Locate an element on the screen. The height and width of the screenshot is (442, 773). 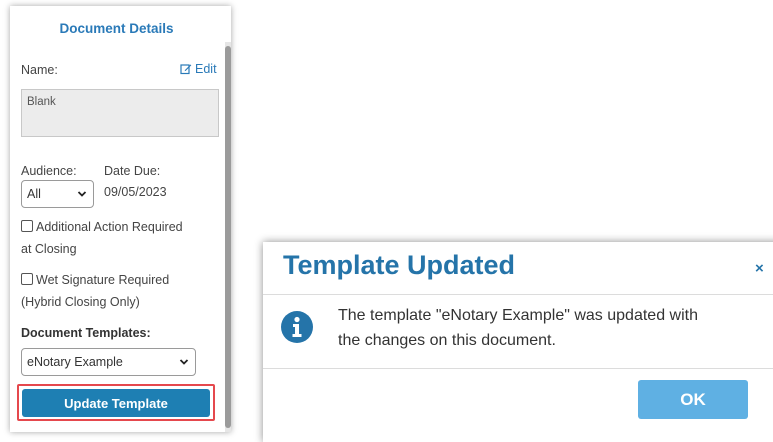
name-label: Name: is located at coordinates (39, 70).